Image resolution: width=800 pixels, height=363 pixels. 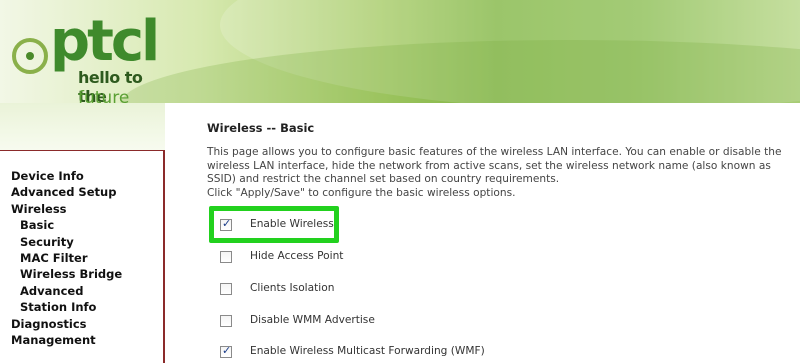 I want to click on page-title: Wireless -- Basic, so click(x=261, y=128).